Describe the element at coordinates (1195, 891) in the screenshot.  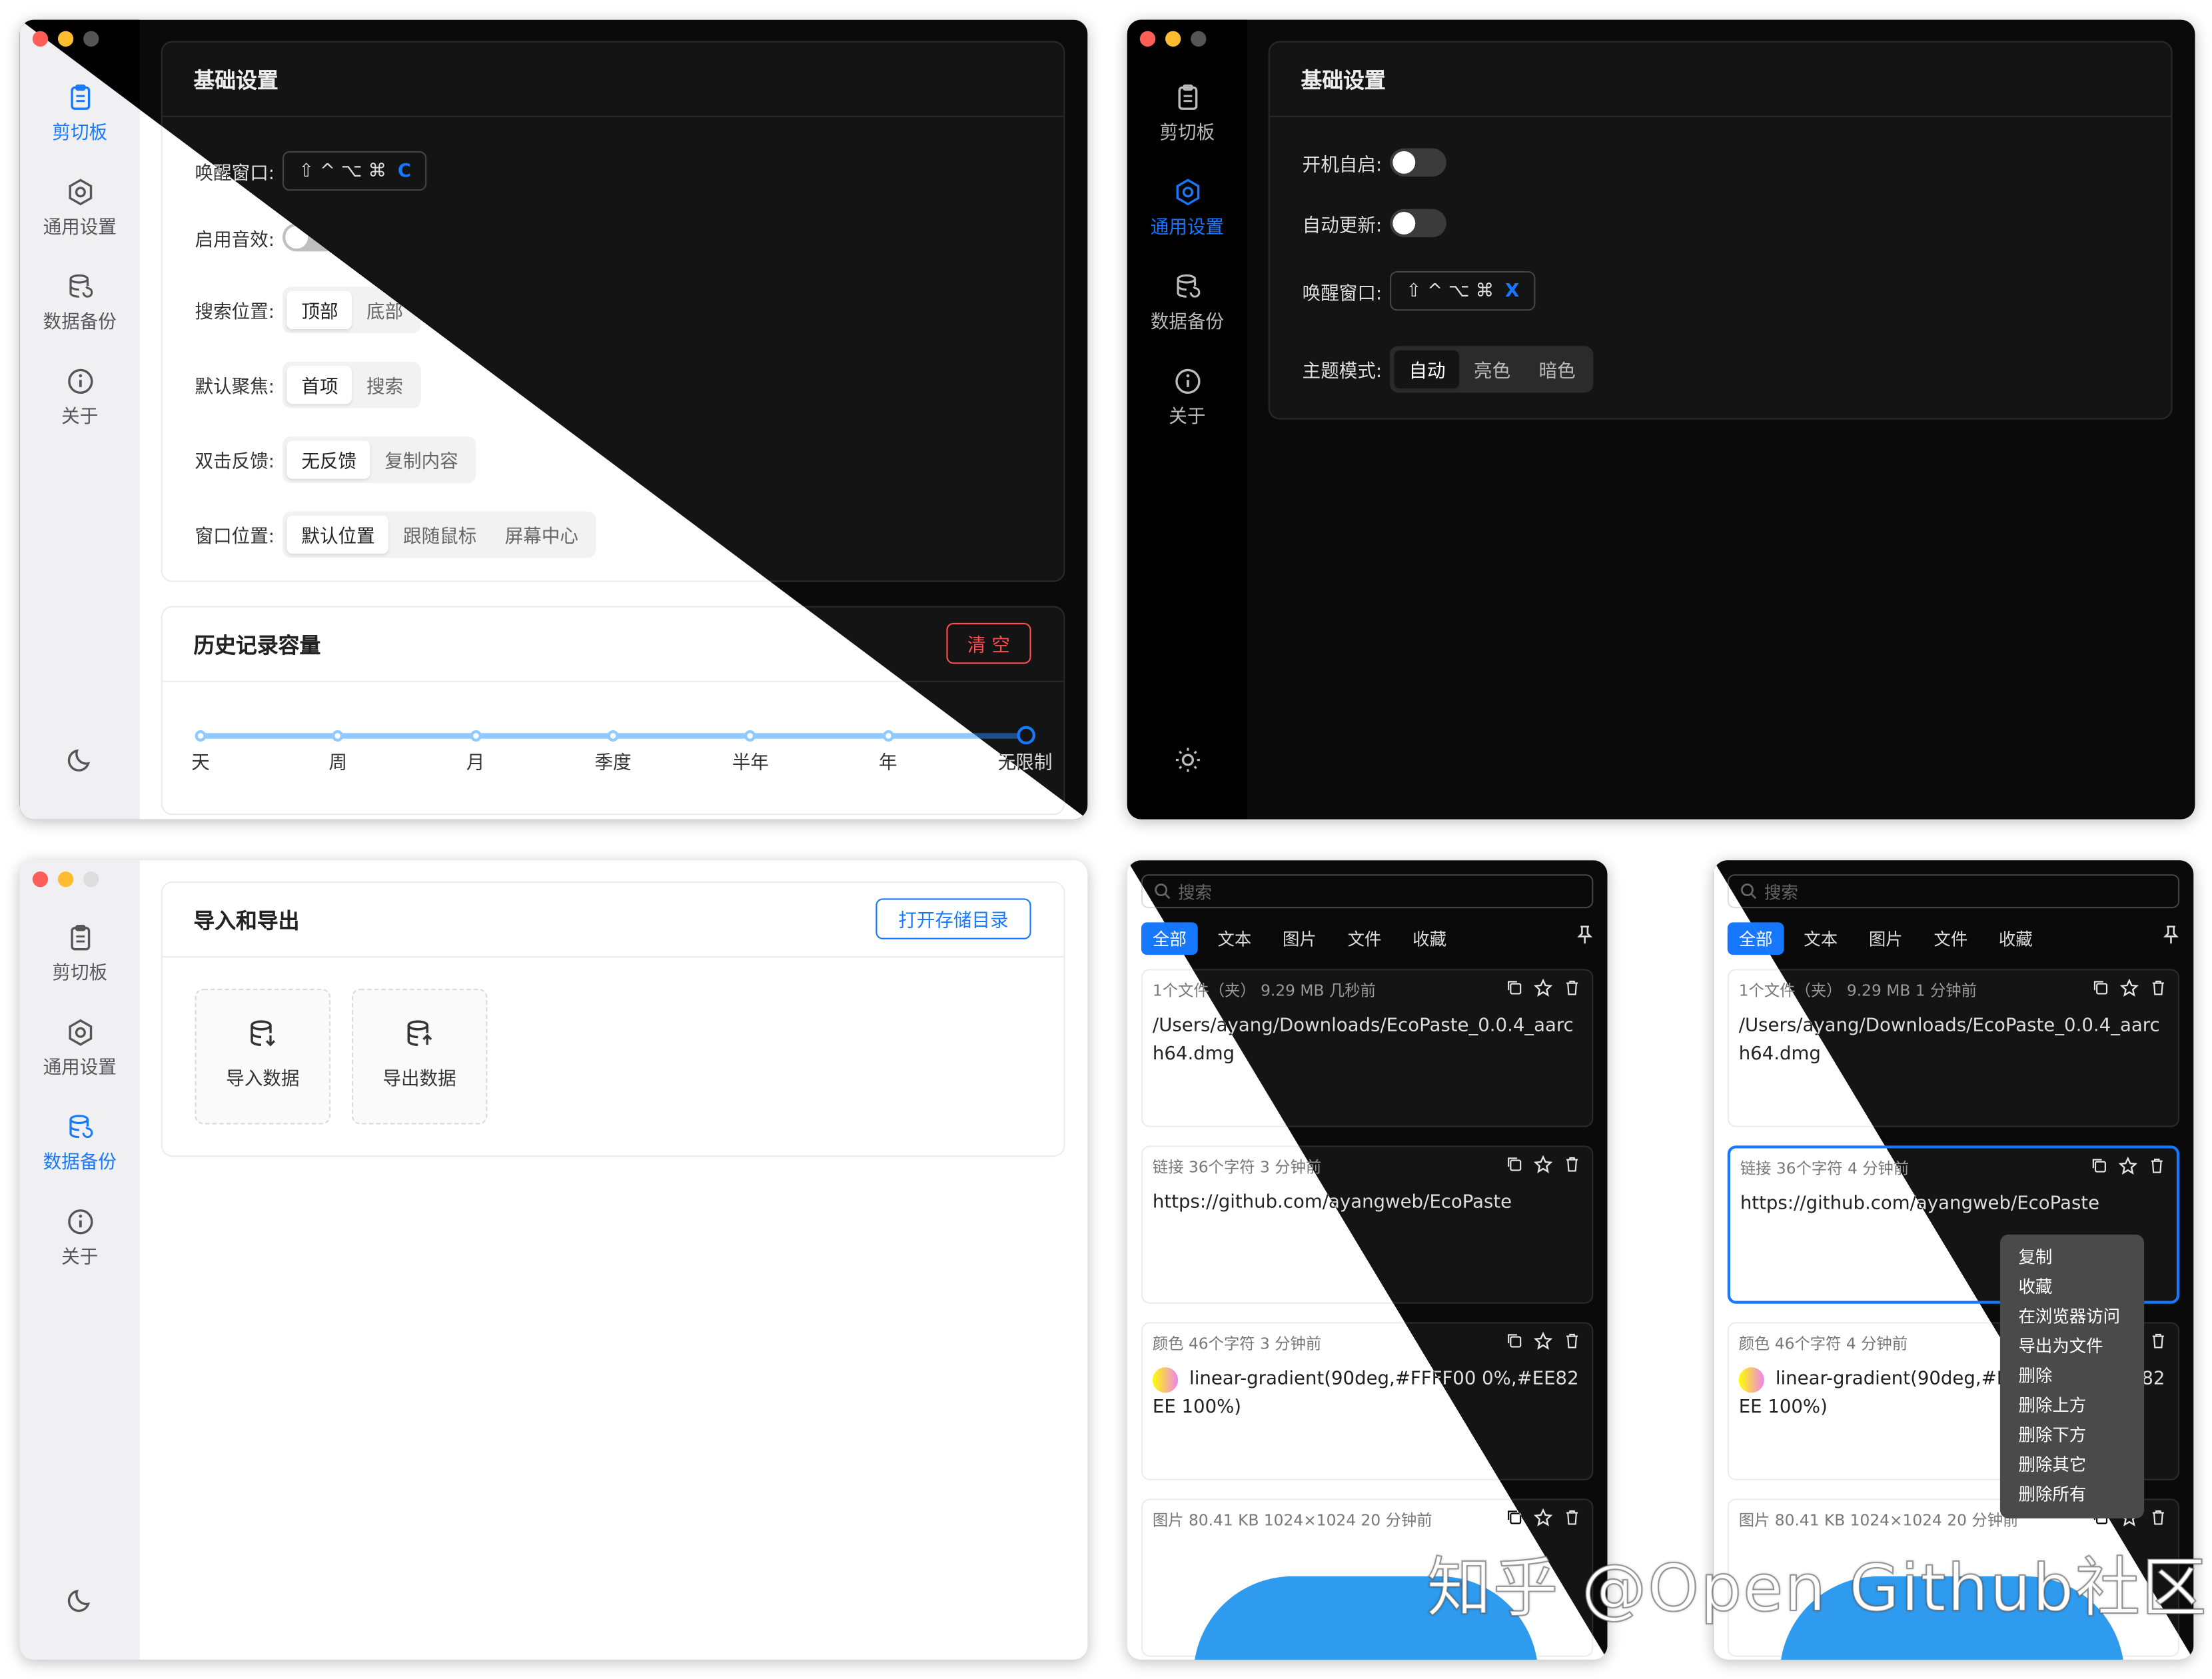
I see `search-placeholder: 搜索` at that location.